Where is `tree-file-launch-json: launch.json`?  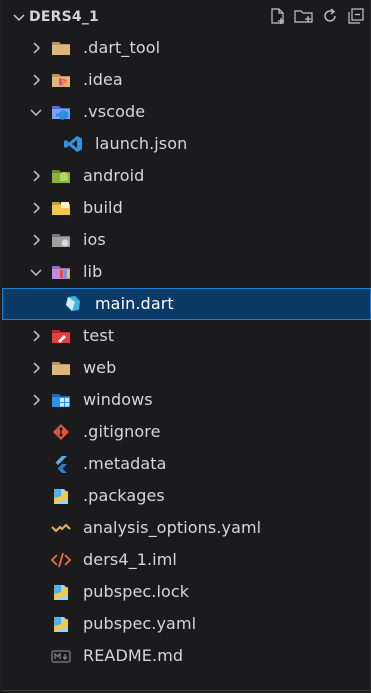 tree-file-launch-json: launch.json is located at coordinates (186, 144).